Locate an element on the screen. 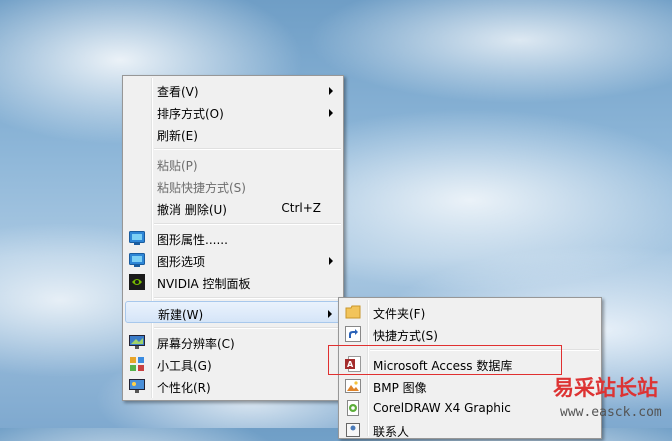 This screenshot has height=441, width=672. menu-item-graphics-options: 图形选项 is located at coordinates (233, 260).